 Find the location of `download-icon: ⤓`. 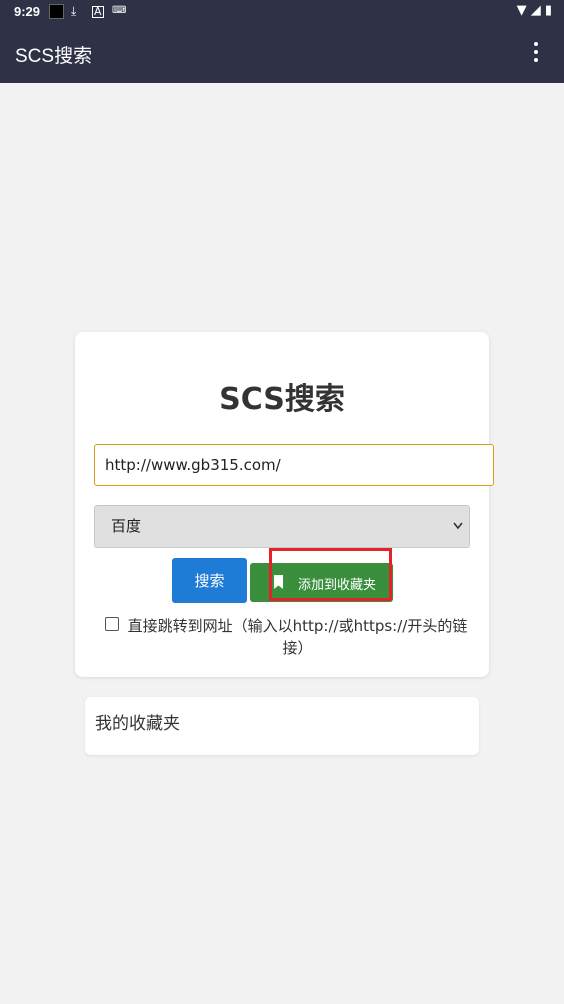

download-icon: ⤓ is located at coordinates (74, 11).